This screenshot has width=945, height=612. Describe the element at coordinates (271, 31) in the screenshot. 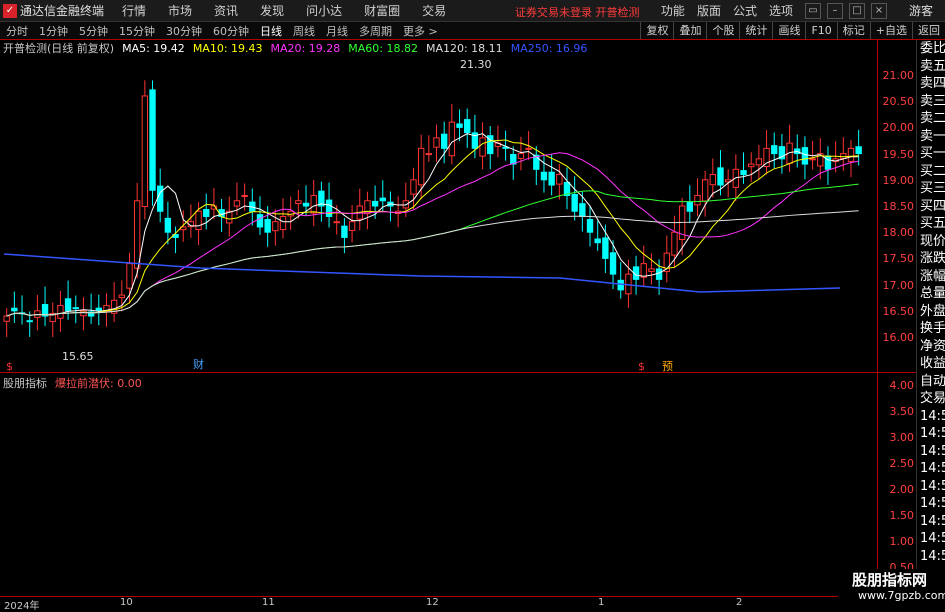

I see `period-daily: 日线` at that location.